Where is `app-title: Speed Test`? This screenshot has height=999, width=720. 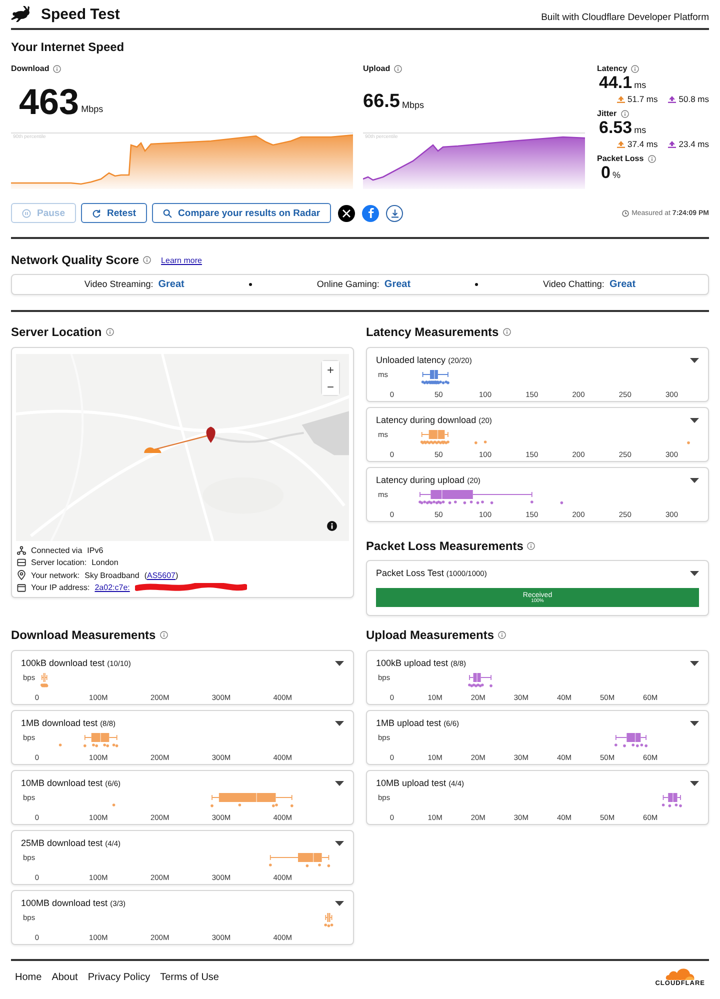 app-title: Speed Test is located at coordinates (80, 14).